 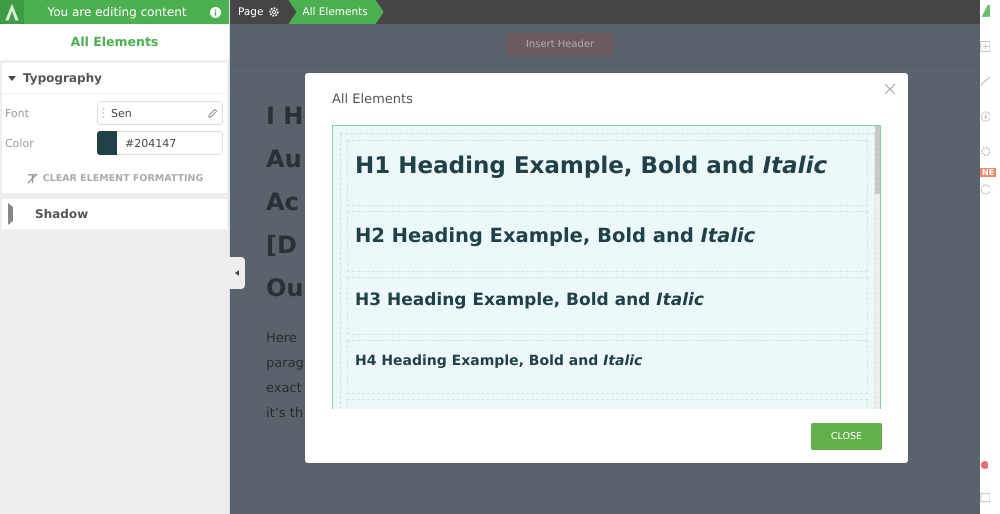 I want to click on breadcrumb: Page, so click(x=259, y=12).